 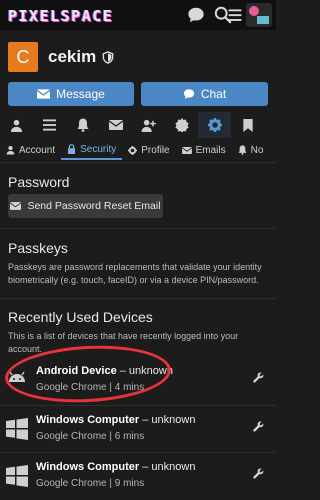 What do you see at coordinates (108, 57) in the screenshot?
I see `shield-icon` at bounding box center [108, 57].